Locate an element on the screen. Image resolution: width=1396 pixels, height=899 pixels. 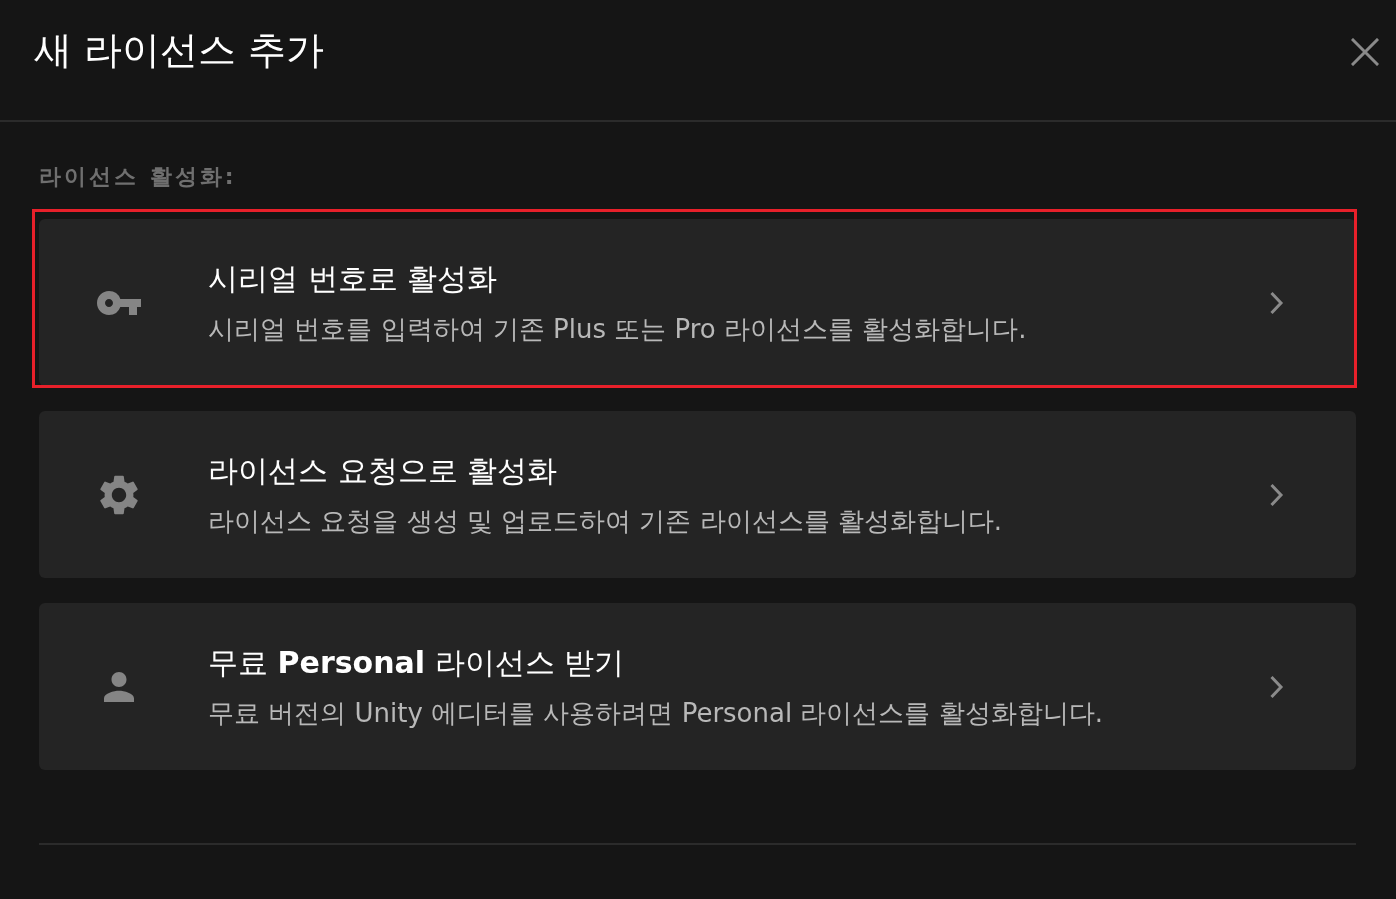
dialog-title: 새 라이선스 추가 is located at coordinates (179, 50).